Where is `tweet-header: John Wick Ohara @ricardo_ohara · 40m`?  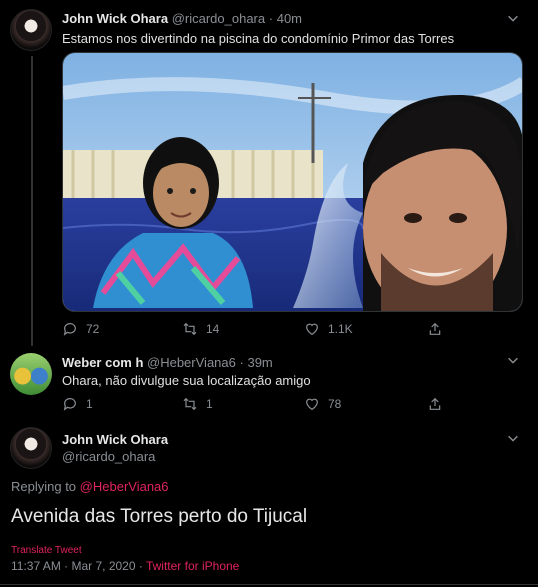 tweet-header: John Wick Ohara @ricardo_ohara · 40m is located at coordinates (182, 18).